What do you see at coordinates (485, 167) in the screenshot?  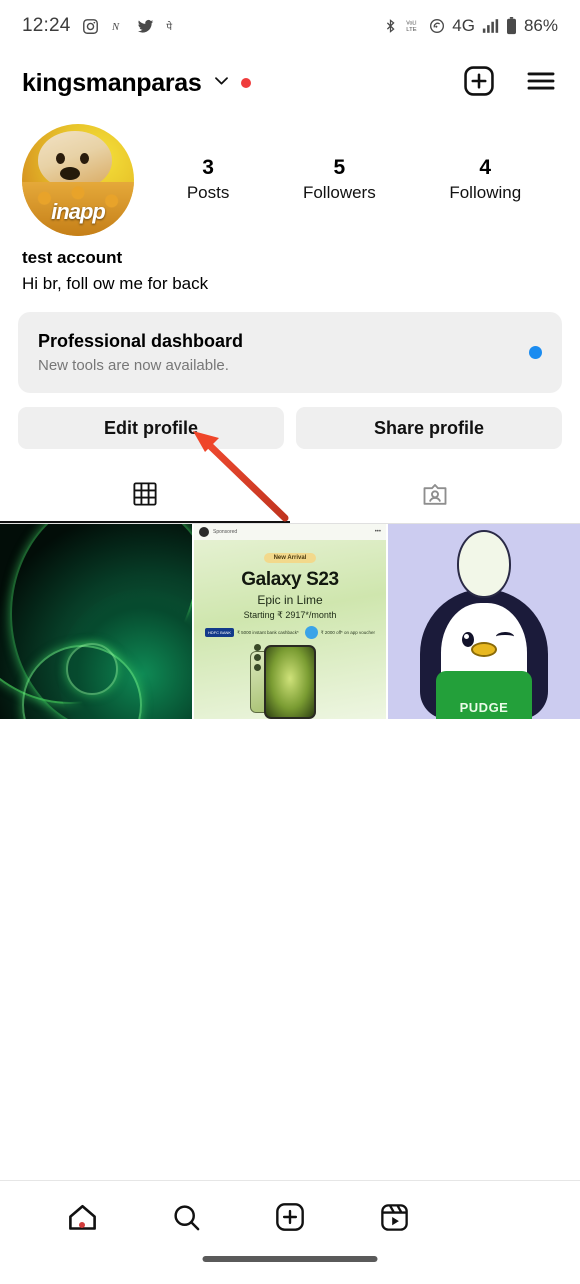 I see `stat-following-value: 4` at bounding box center [485, 167].